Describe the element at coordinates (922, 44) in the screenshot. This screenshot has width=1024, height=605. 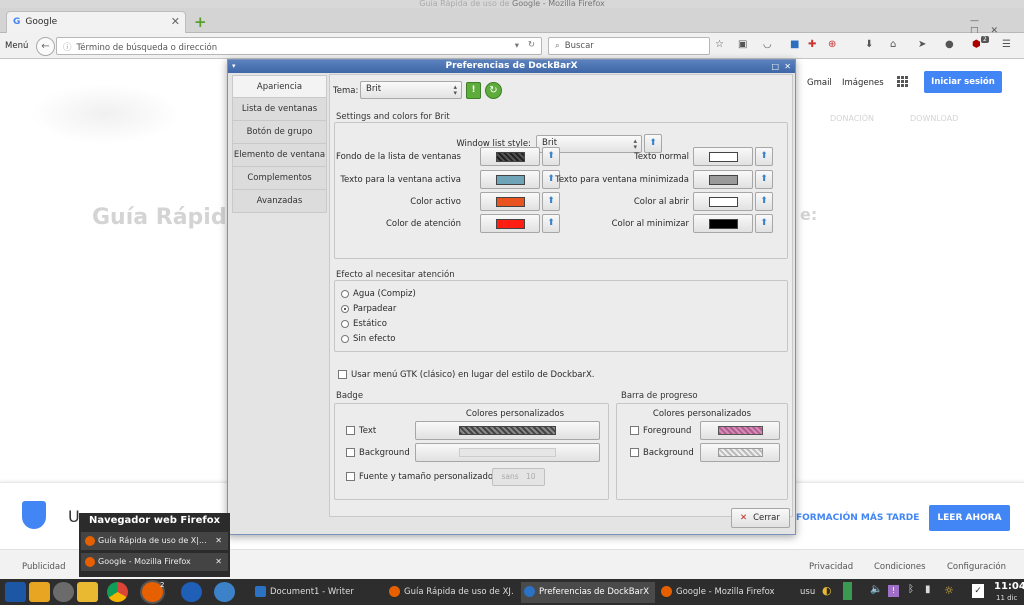
I see `send-icon: ➤` at that location.